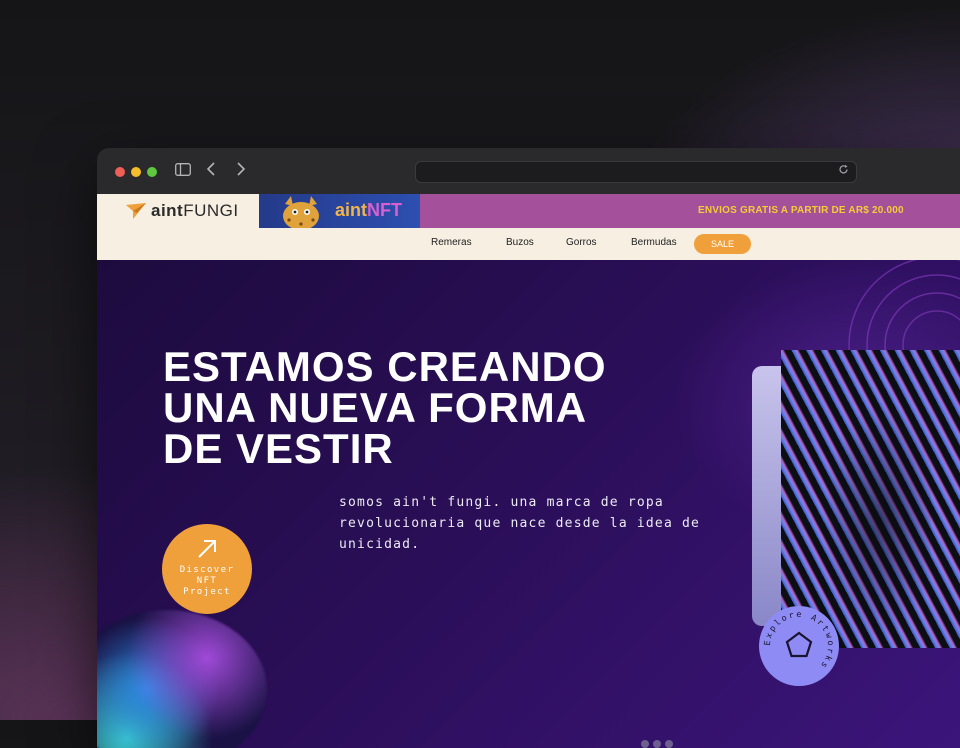 This screenshot has width=960, height=748. What do you see at coordinates (375, 407) in the screenshot?
I see `headline-line-2: UNA NUEVA FORMA` at bounding box center [375, 407].